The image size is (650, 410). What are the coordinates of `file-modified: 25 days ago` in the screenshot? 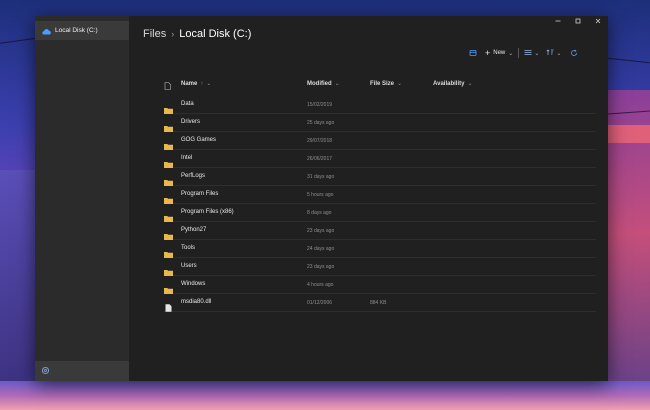 It's located at (321, 123).